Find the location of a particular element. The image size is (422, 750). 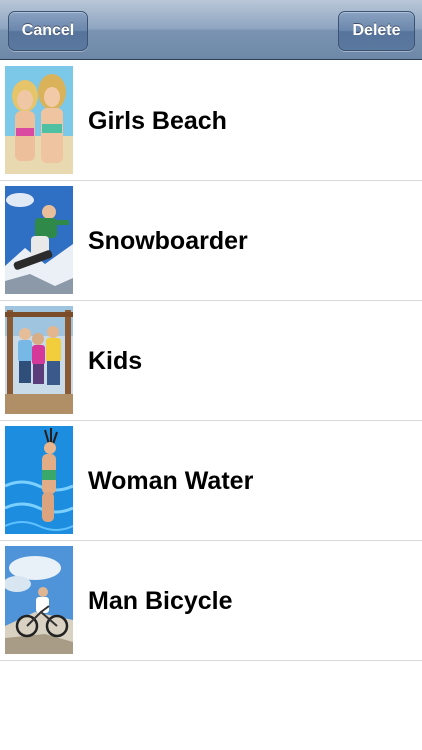

kids-image is located at coordinates (39, 360).